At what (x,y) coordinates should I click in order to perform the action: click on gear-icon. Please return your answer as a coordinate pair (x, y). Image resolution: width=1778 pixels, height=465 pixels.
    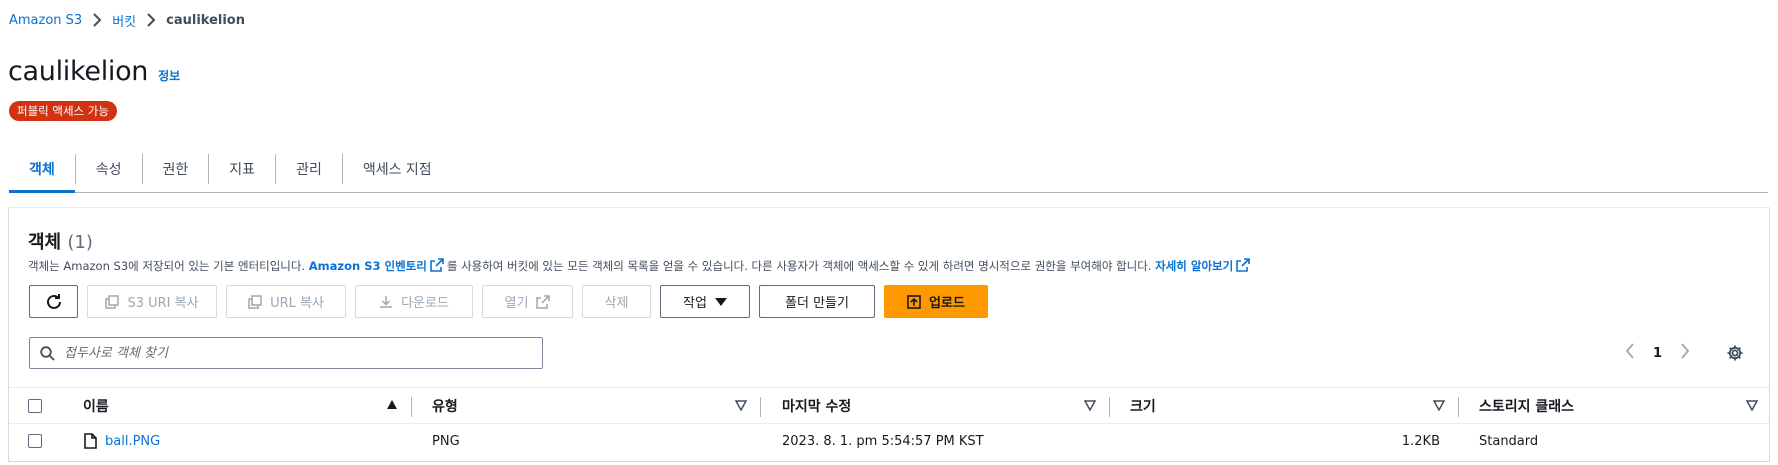
    Looking at the image, I should click on (1735, 353).